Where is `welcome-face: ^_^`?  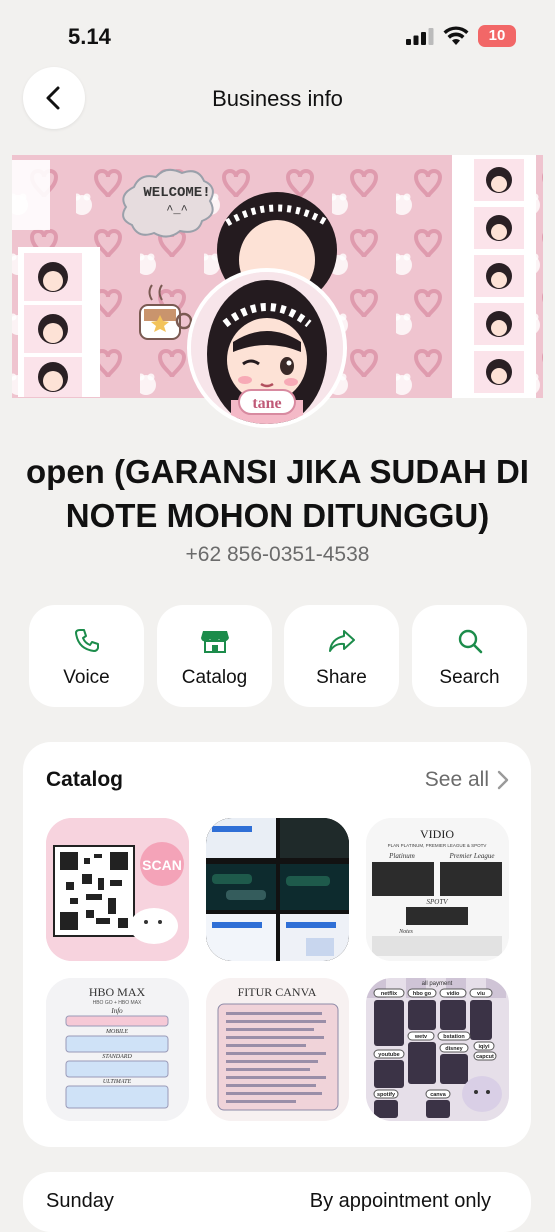
welcome-face: ^_^ is located at coordinates (177, 210).